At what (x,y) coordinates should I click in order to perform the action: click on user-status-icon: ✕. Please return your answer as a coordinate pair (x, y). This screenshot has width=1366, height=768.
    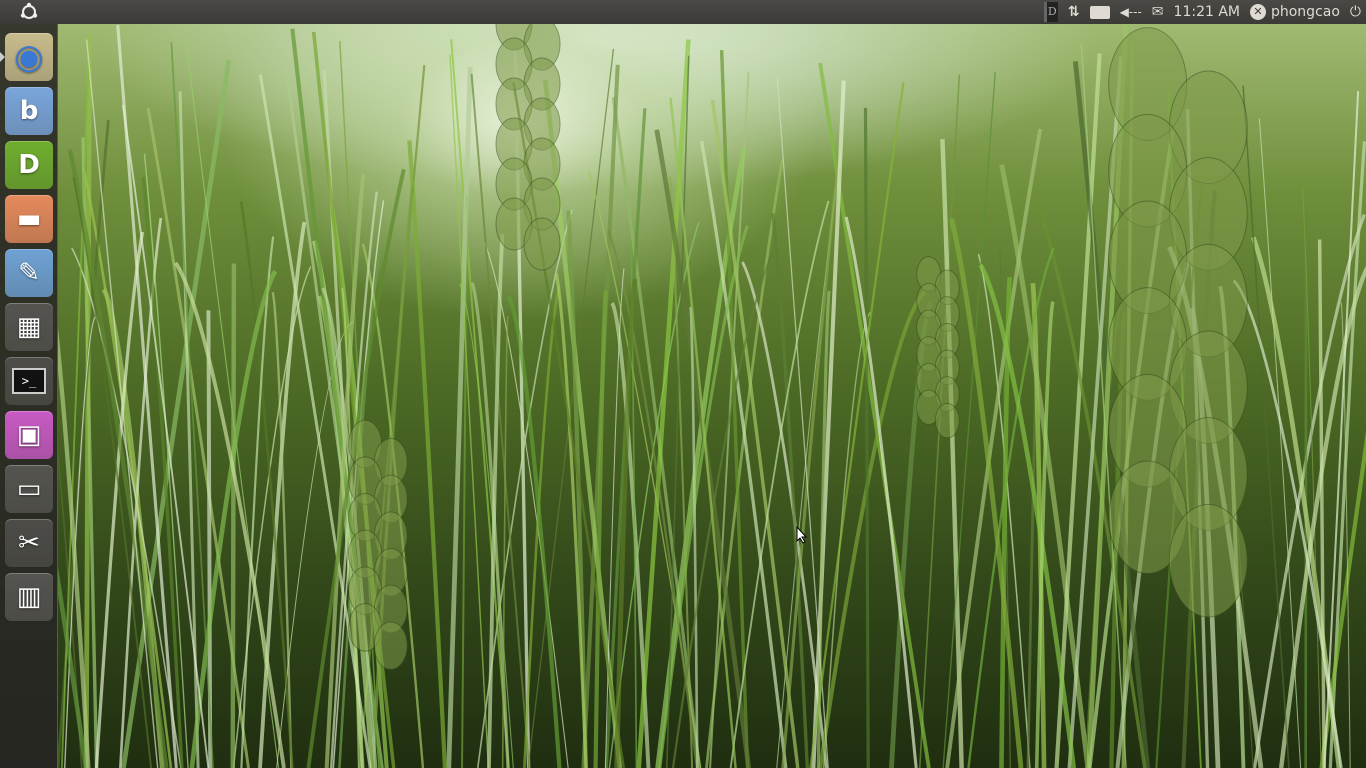
    Looking at the image, I should click on (1257, 12).